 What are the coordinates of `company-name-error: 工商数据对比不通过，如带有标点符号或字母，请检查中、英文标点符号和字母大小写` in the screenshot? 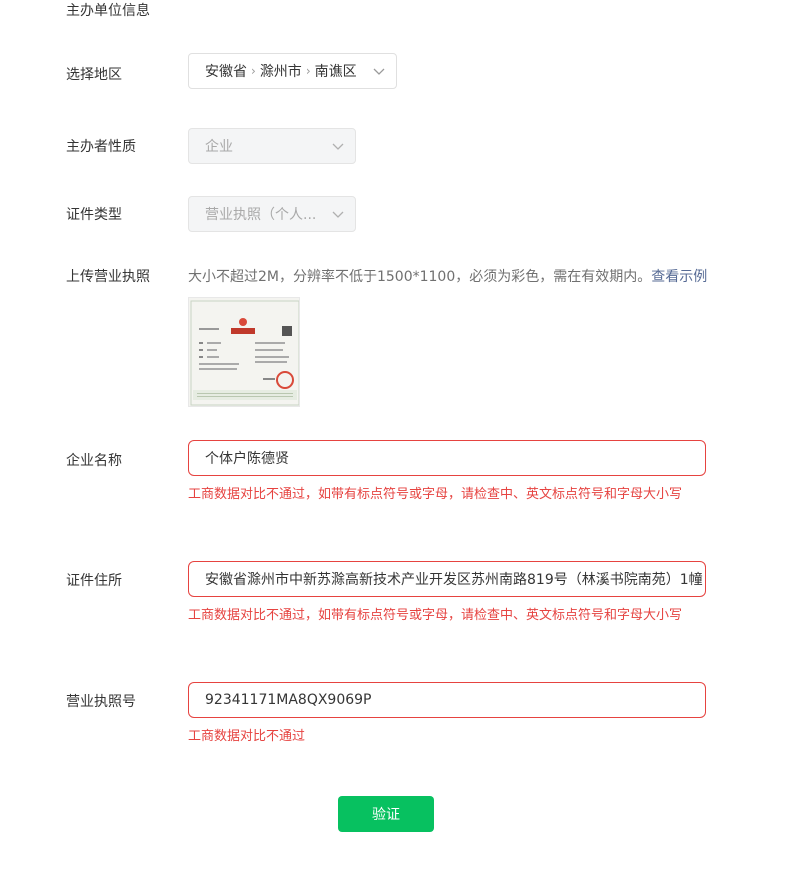 It's located at (435, 494).